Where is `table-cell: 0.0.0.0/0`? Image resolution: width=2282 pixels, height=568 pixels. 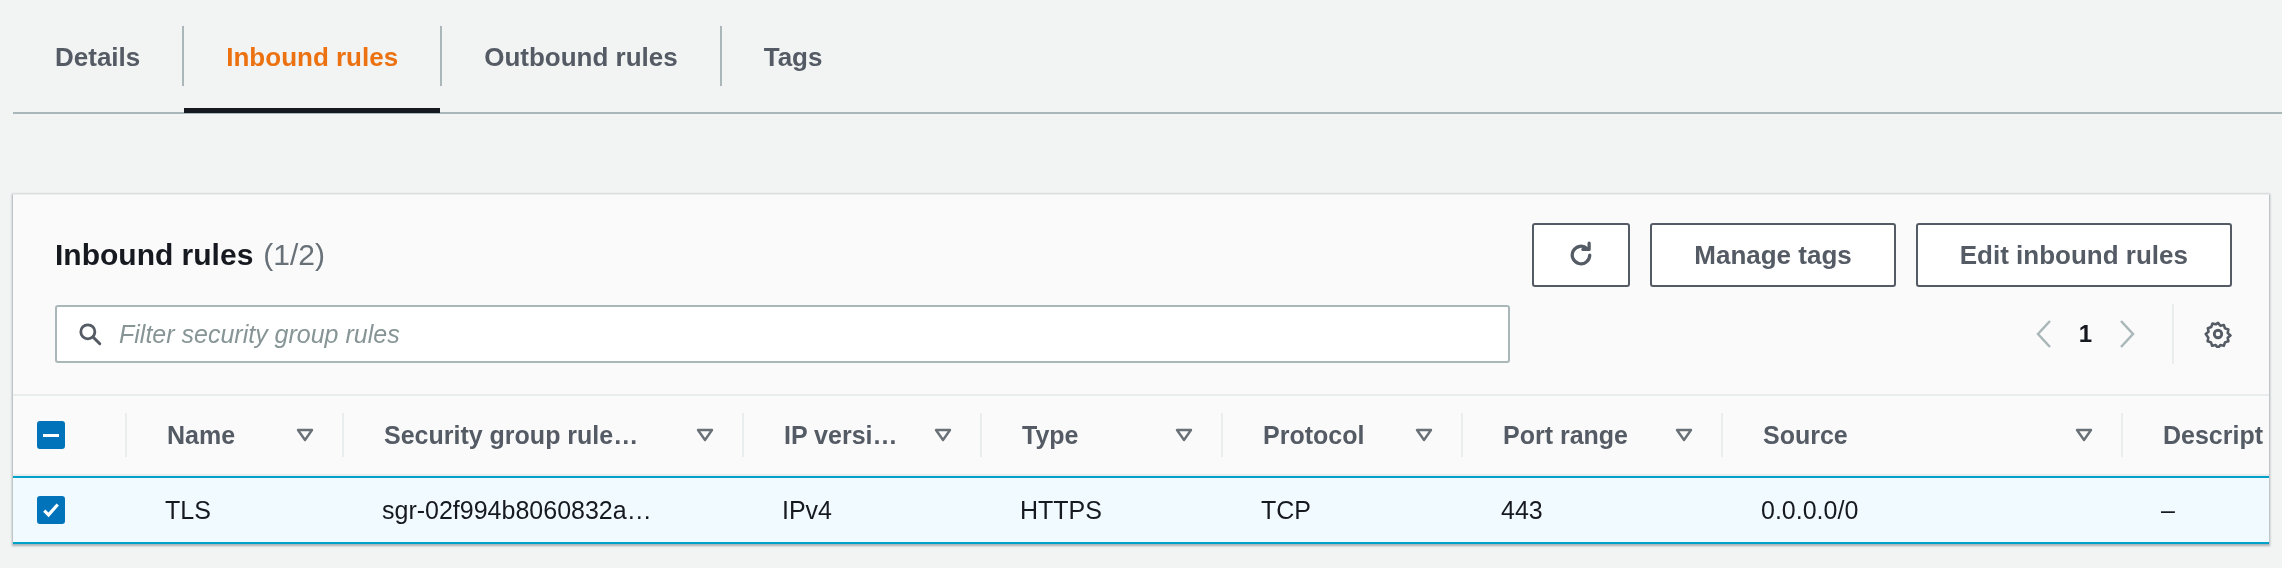
table-cell: 0.0.0.0/0 is located at coordinates (1810, 509).